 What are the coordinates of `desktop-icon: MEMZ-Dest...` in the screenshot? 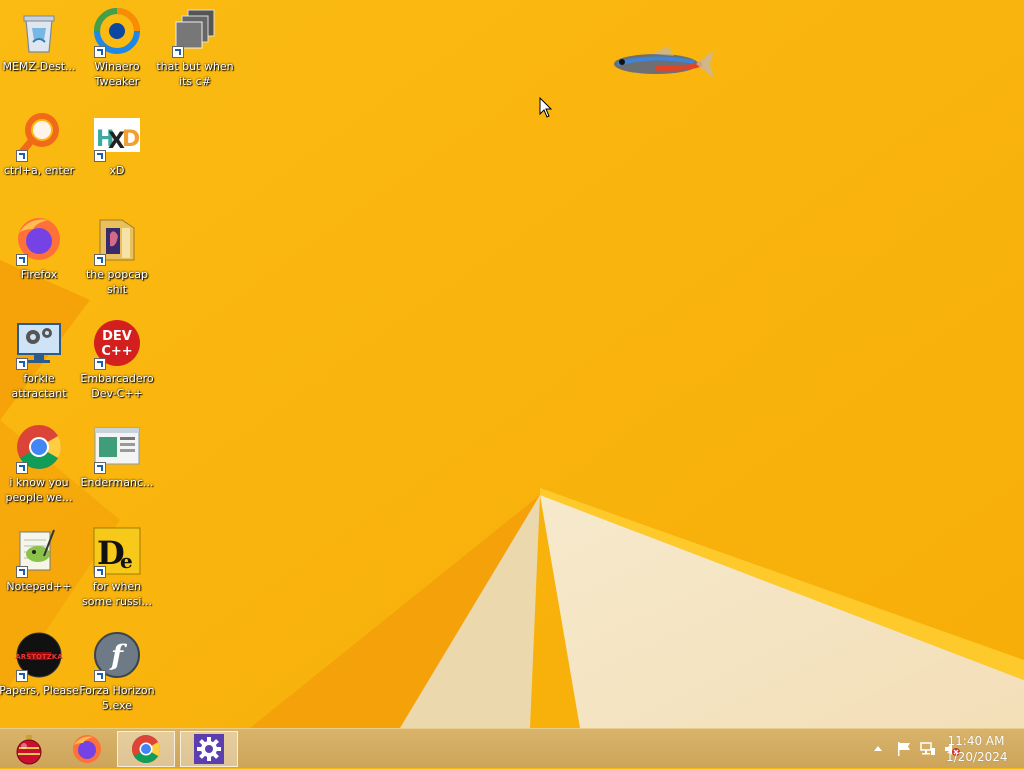 It's located at (39, 50).